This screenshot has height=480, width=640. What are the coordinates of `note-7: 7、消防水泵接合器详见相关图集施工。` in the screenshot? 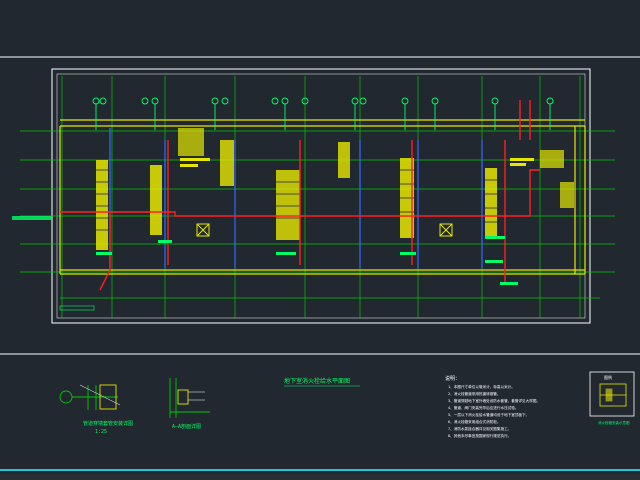 It's located at (479, 428).